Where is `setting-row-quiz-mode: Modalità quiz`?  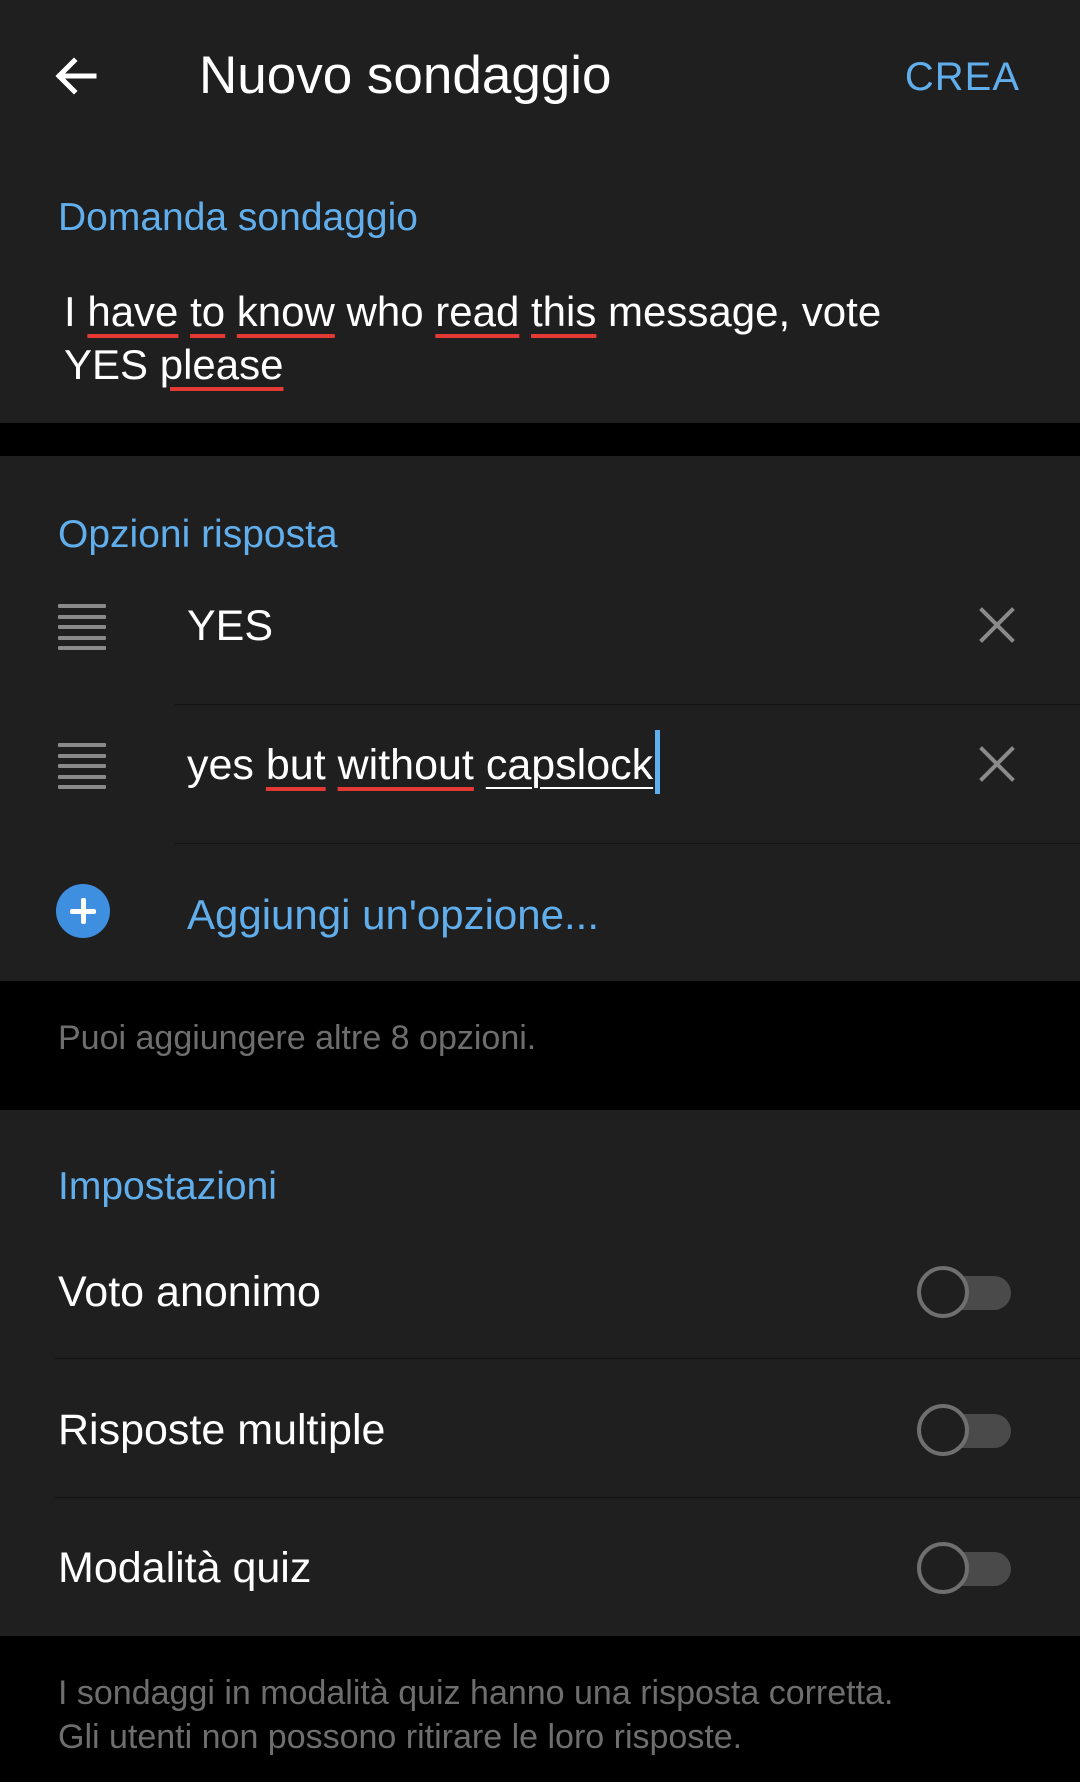
setting-row-quiz-mode: Modalità quiz is located at coordinates (540, 1567).